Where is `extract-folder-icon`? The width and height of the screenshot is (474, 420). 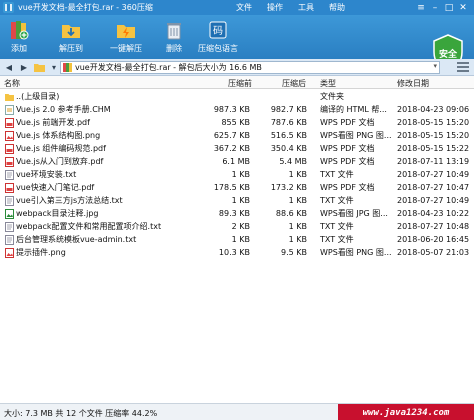 extract-folder-icon is located at coordinates (71, 30).